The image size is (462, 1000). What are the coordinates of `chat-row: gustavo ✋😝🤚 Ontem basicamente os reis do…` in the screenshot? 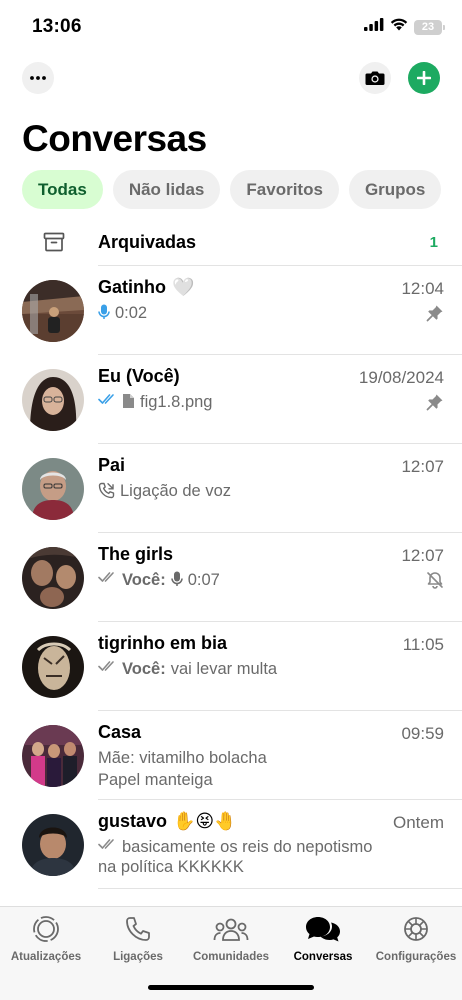 It's located at (231, 844).